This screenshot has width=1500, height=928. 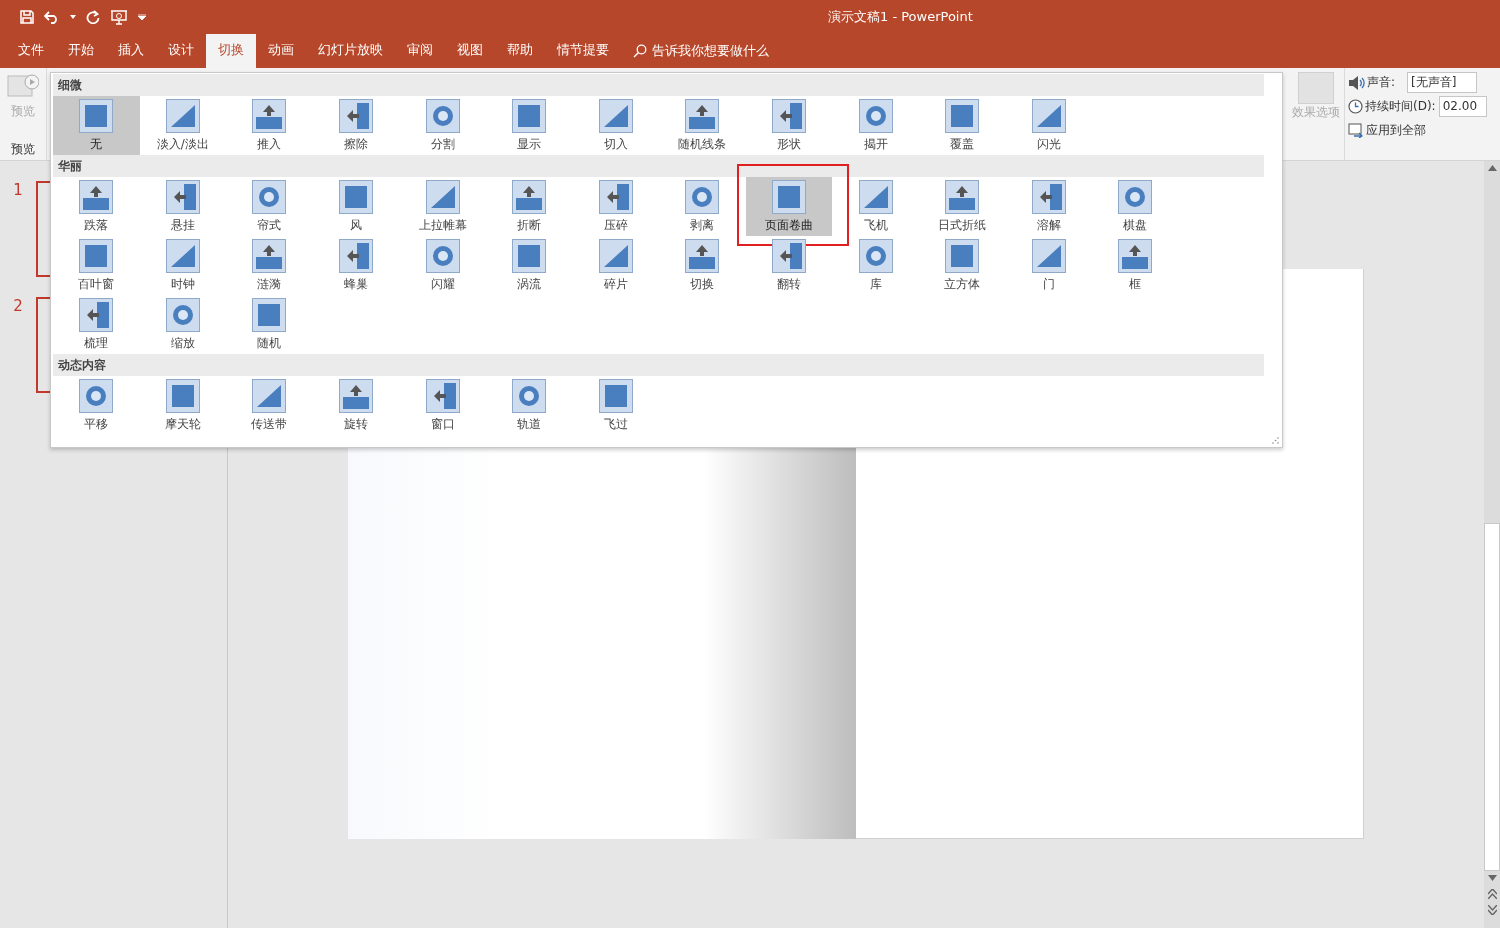 I want to click on redo-icon, so click(x=93, y=17).